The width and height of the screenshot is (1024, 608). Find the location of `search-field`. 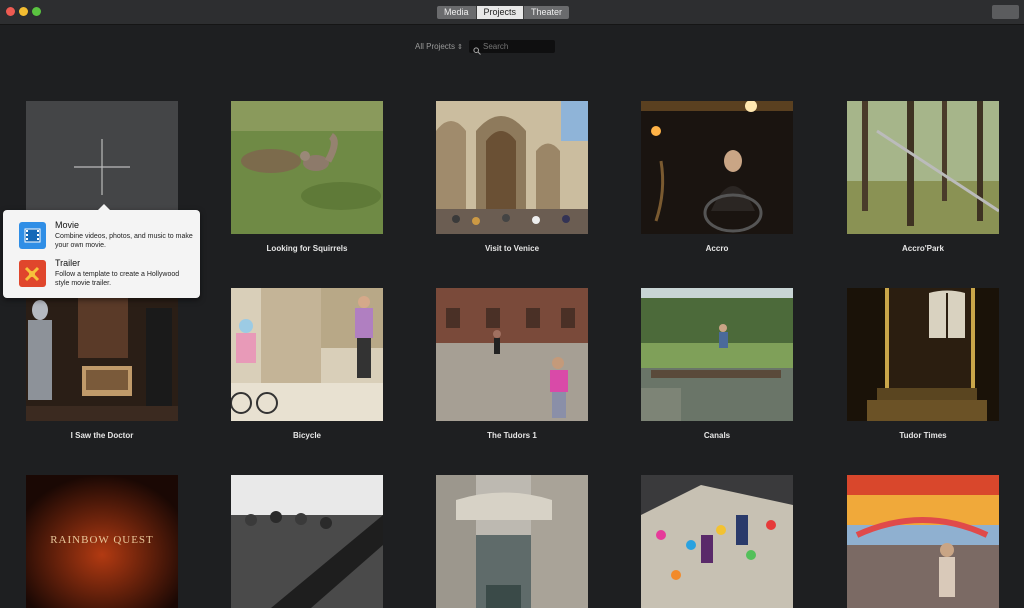

search-field is located at coordinates (512, 47).